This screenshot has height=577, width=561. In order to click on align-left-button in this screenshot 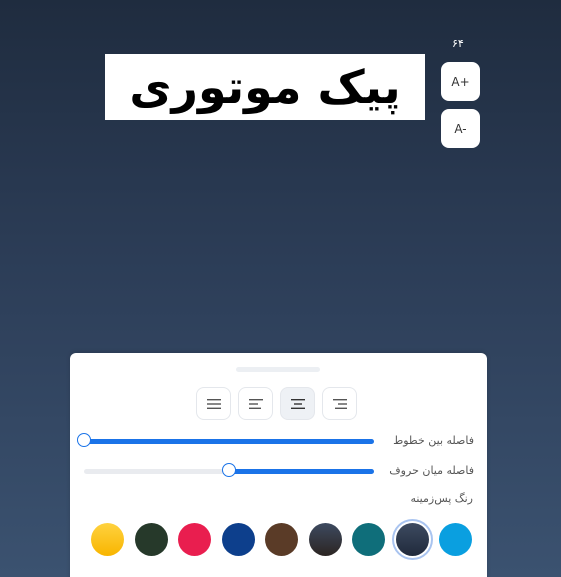, I will do `click(255, 403)`.